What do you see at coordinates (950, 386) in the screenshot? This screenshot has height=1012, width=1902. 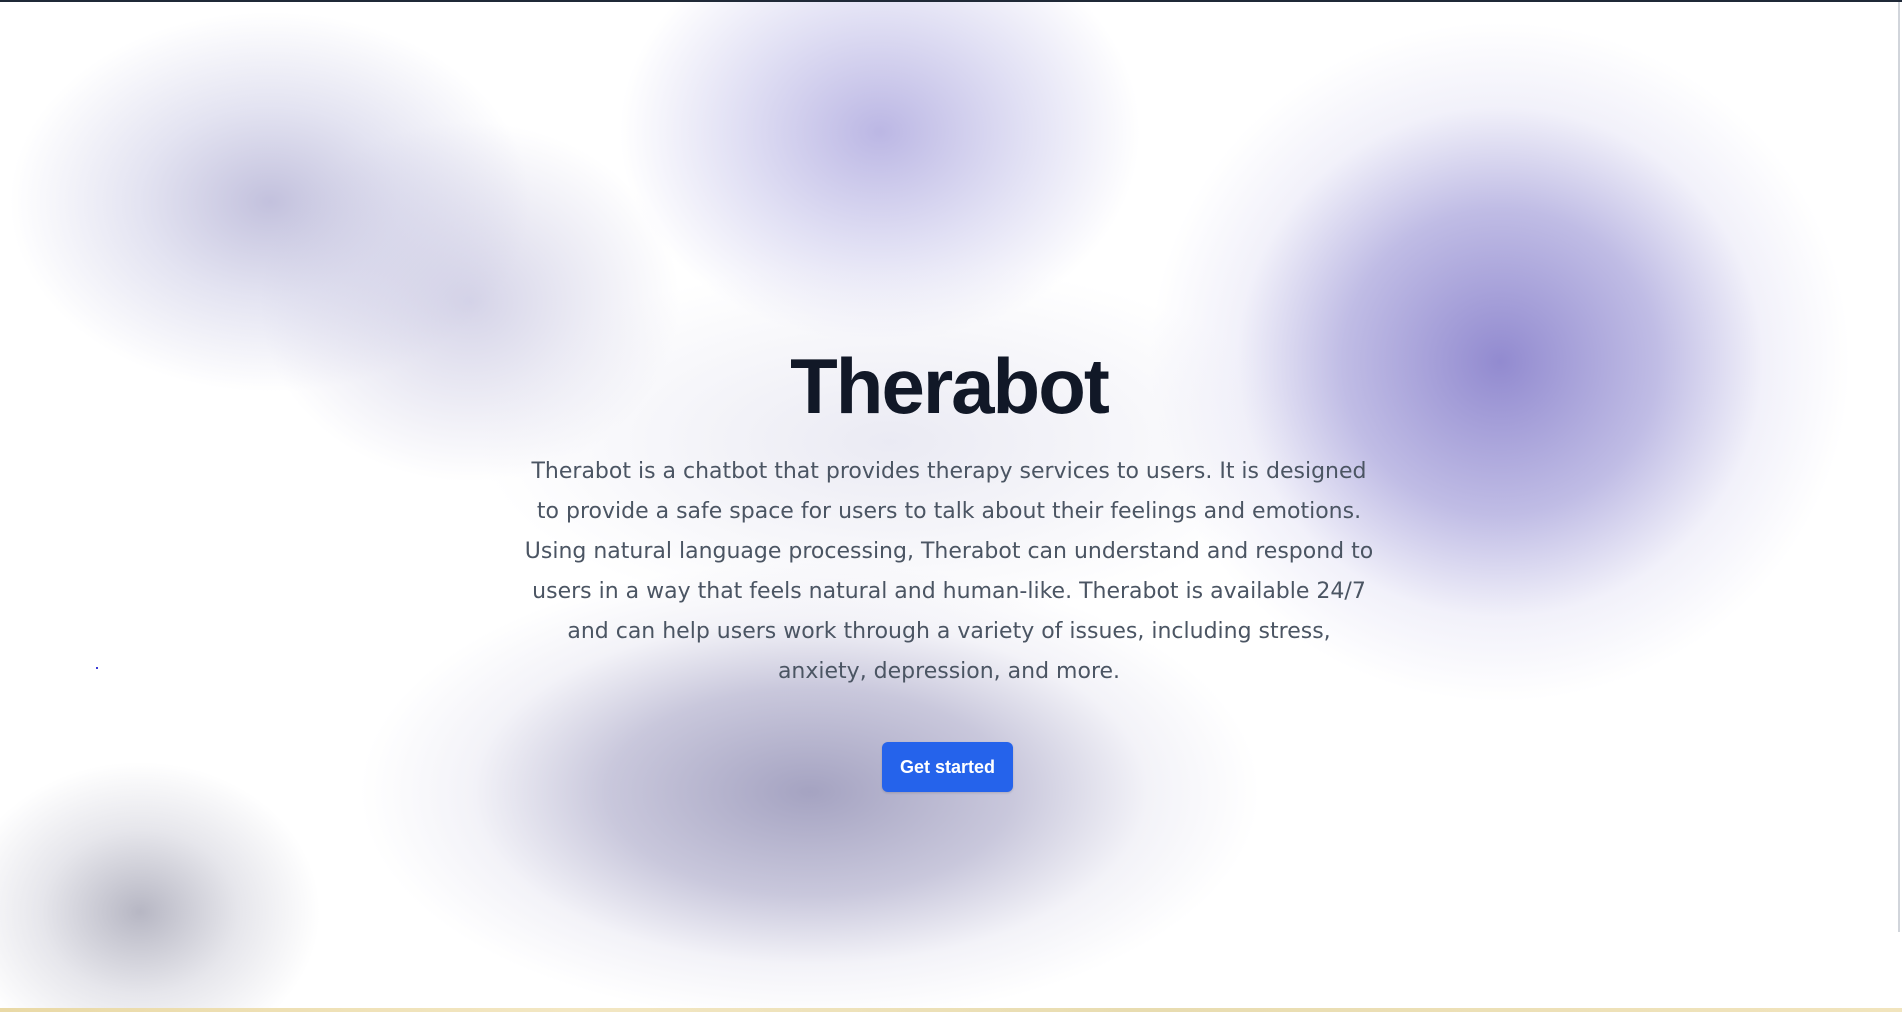 I see `hero-title: Therabot` at bounding box center [950, 386].